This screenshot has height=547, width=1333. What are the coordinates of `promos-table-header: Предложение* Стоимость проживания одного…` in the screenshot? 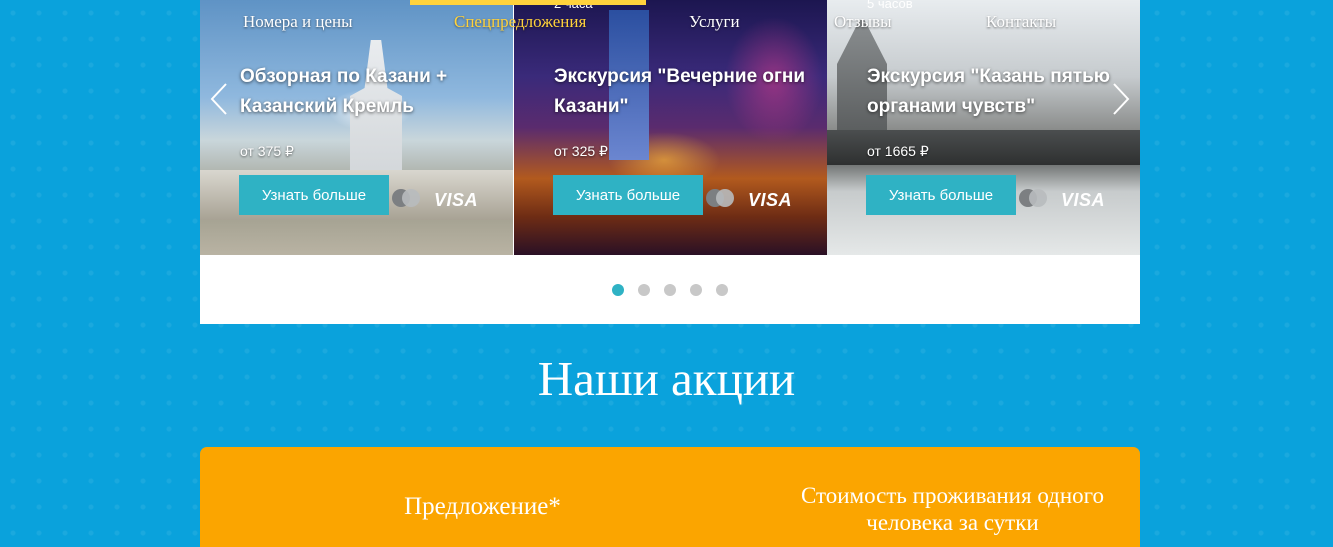 It's located at (670, 497).